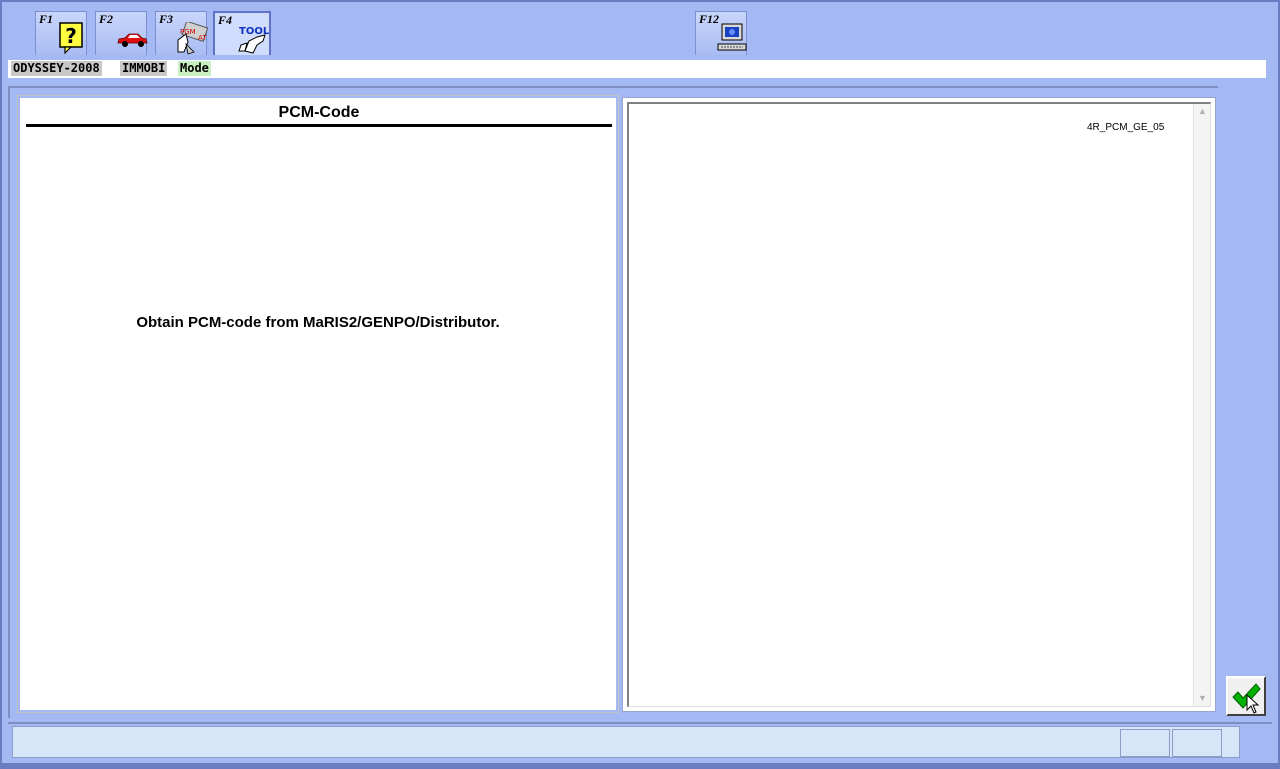  Describe the element at coordinates (144, 68) in the screenshot. I see `breadcrumb-system: IMMOBI` at that location.